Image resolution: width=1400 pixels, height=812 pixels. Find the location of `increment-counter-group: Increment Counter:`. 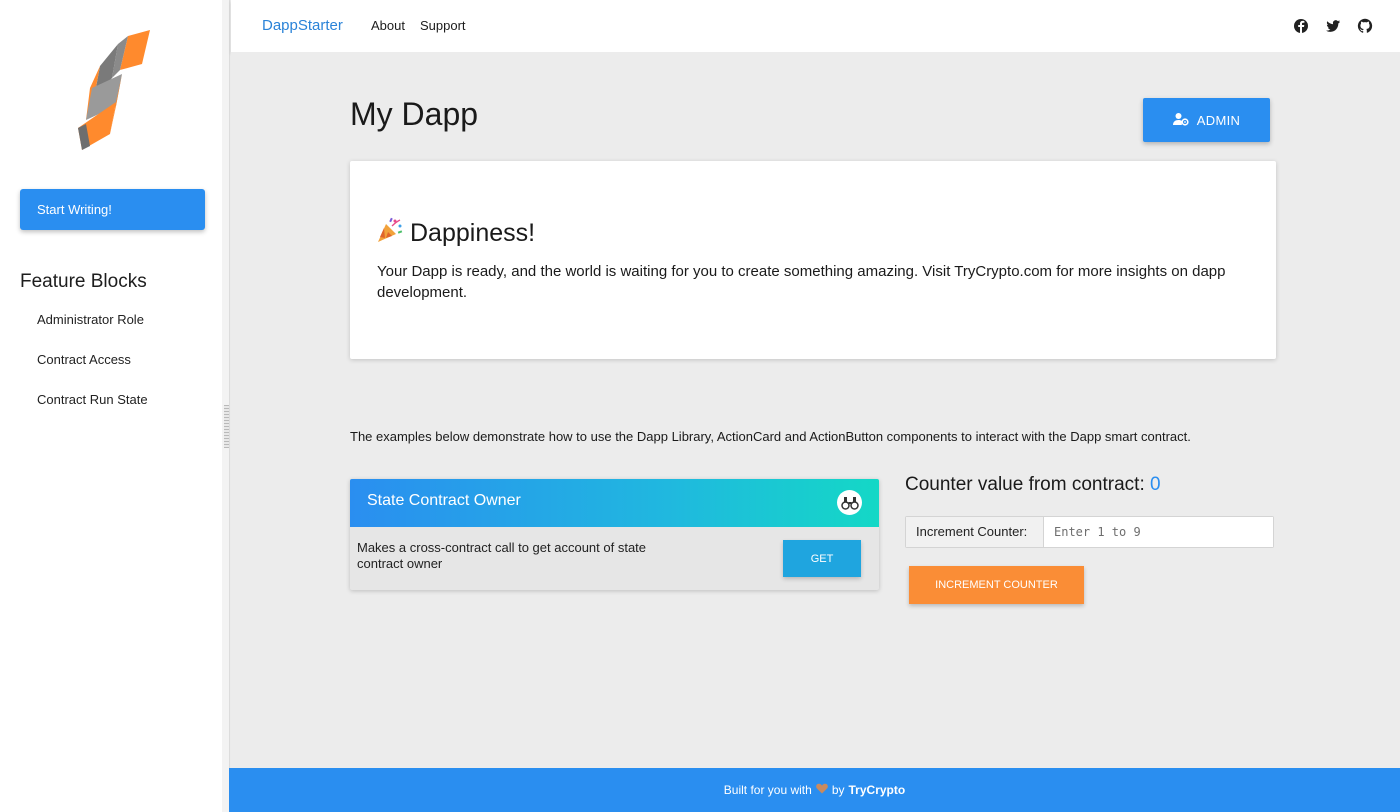

increment-counter-group: Increment Counter: is located at coordinates (1089, 532).